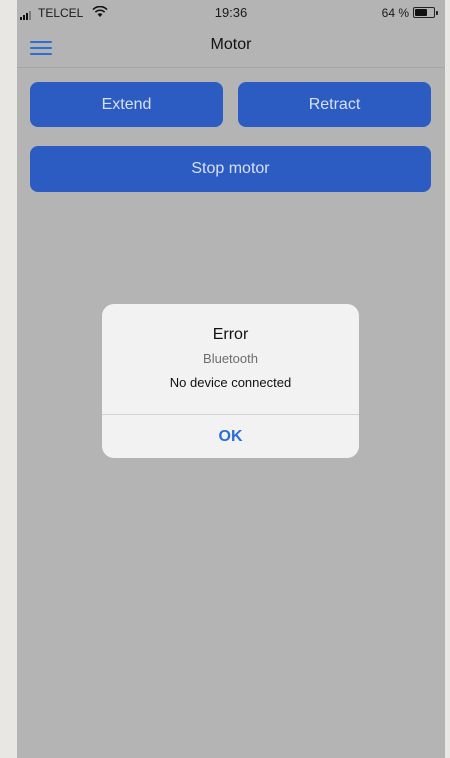  I want to click on battery-icon, so click(425, 12).